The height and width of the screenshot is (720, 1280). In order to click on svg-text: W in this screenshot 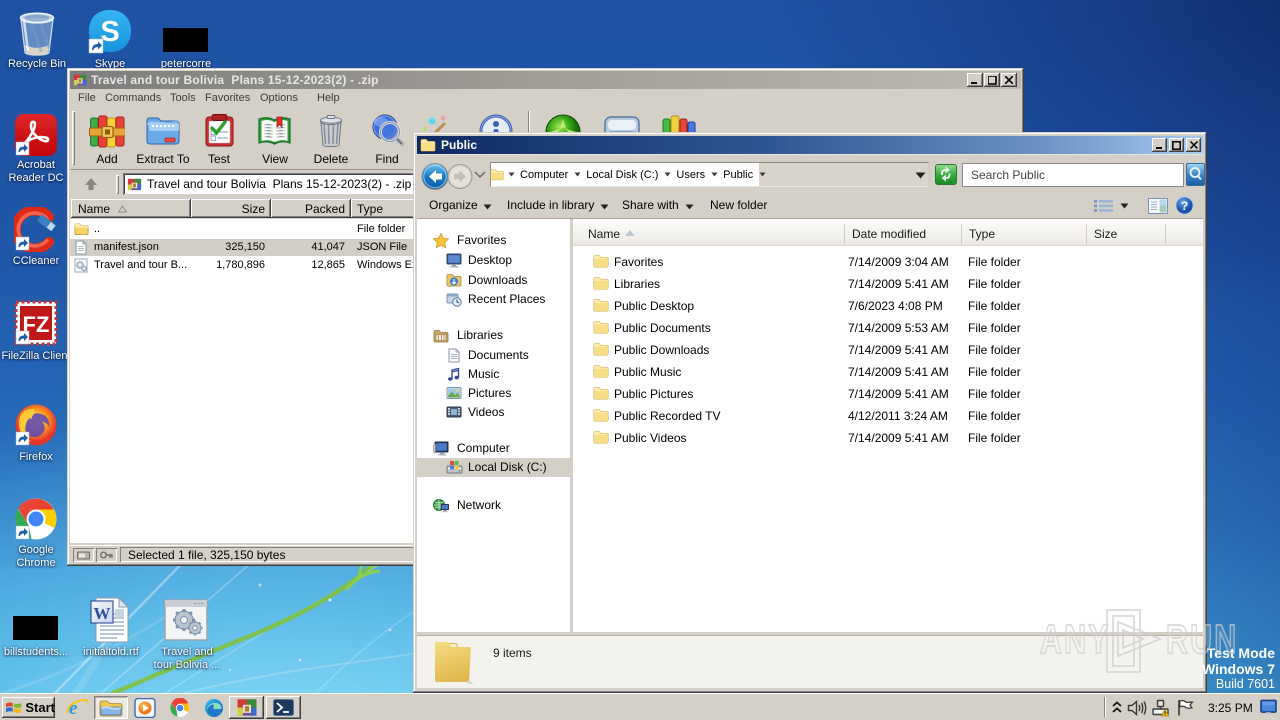, I will do `click(102, 613)`.